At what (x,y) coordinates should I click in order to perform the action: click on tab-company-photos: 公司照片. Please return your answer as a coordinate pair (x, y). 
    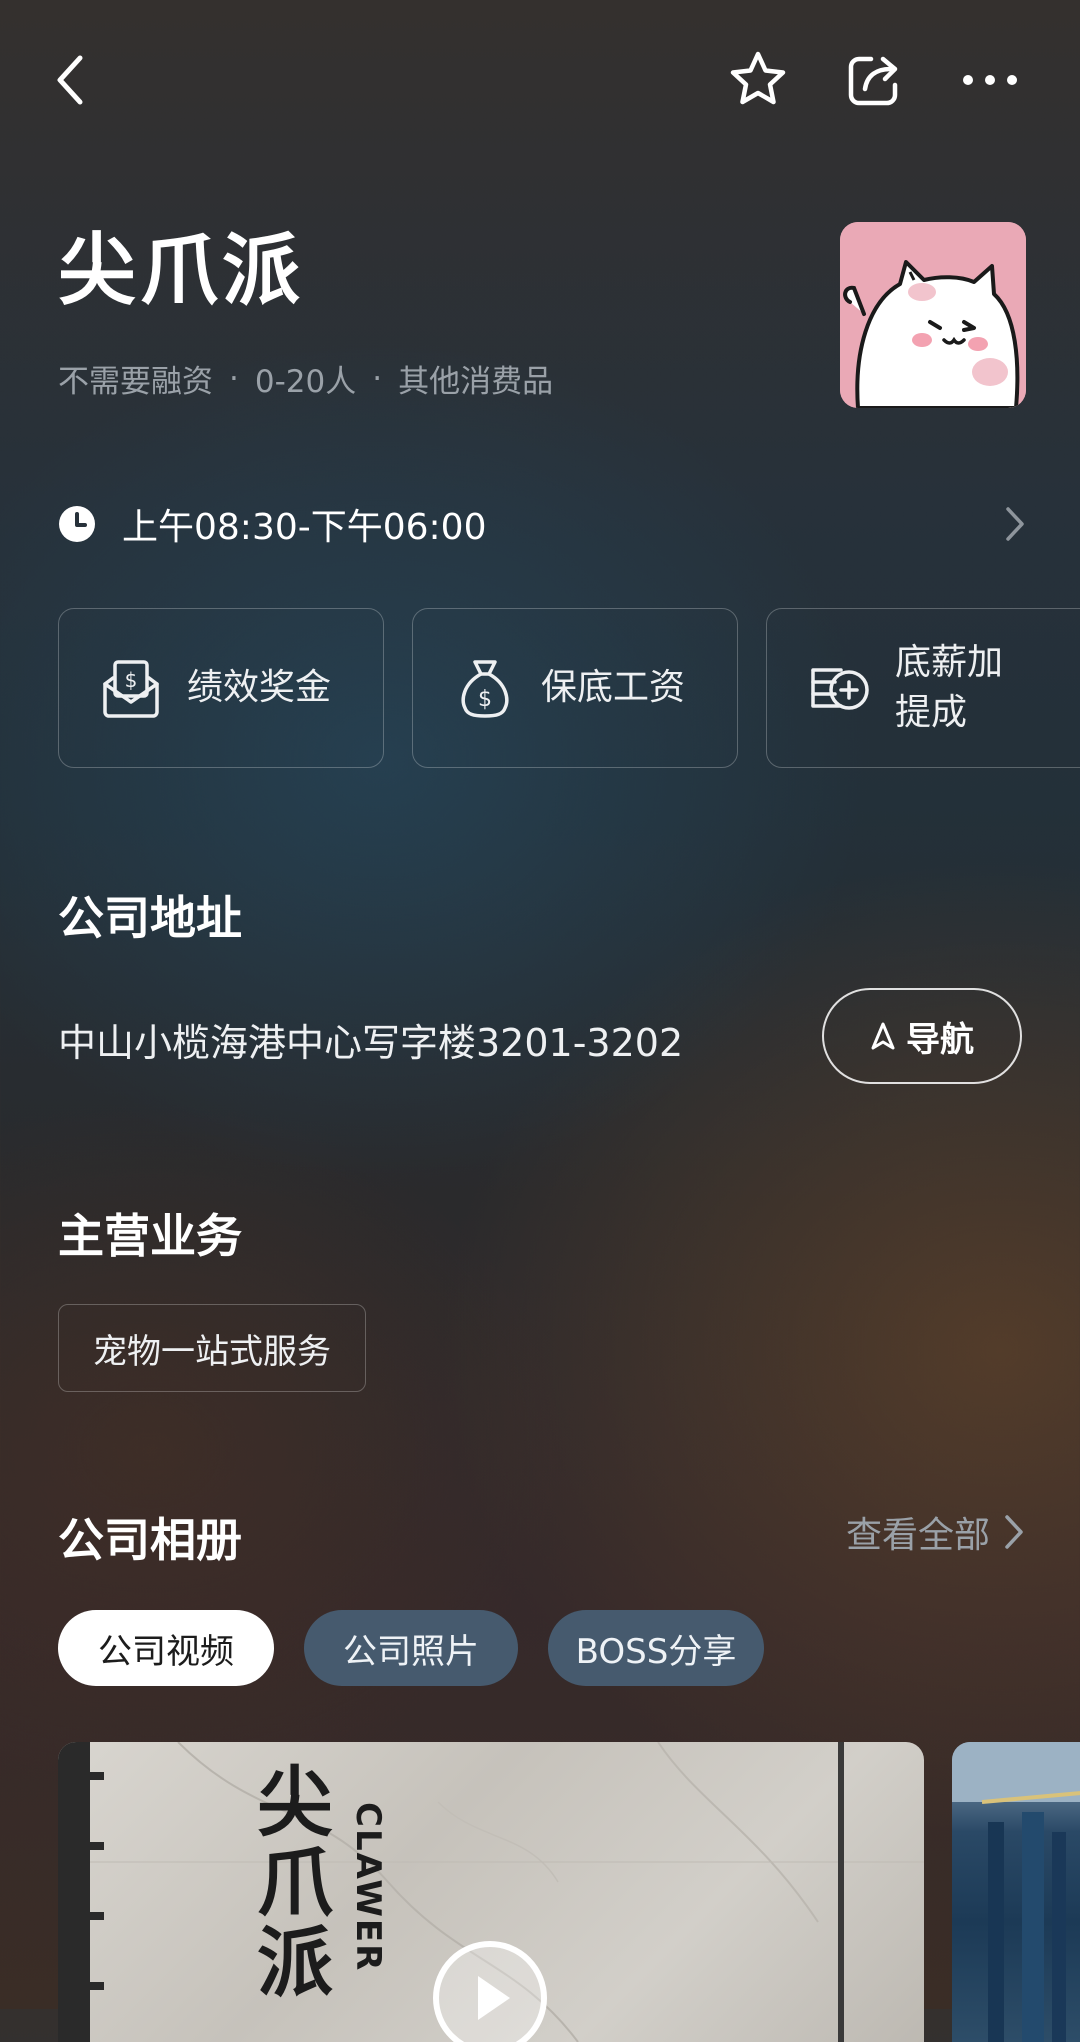
    Looking at the image, I should click on (411, 1648).